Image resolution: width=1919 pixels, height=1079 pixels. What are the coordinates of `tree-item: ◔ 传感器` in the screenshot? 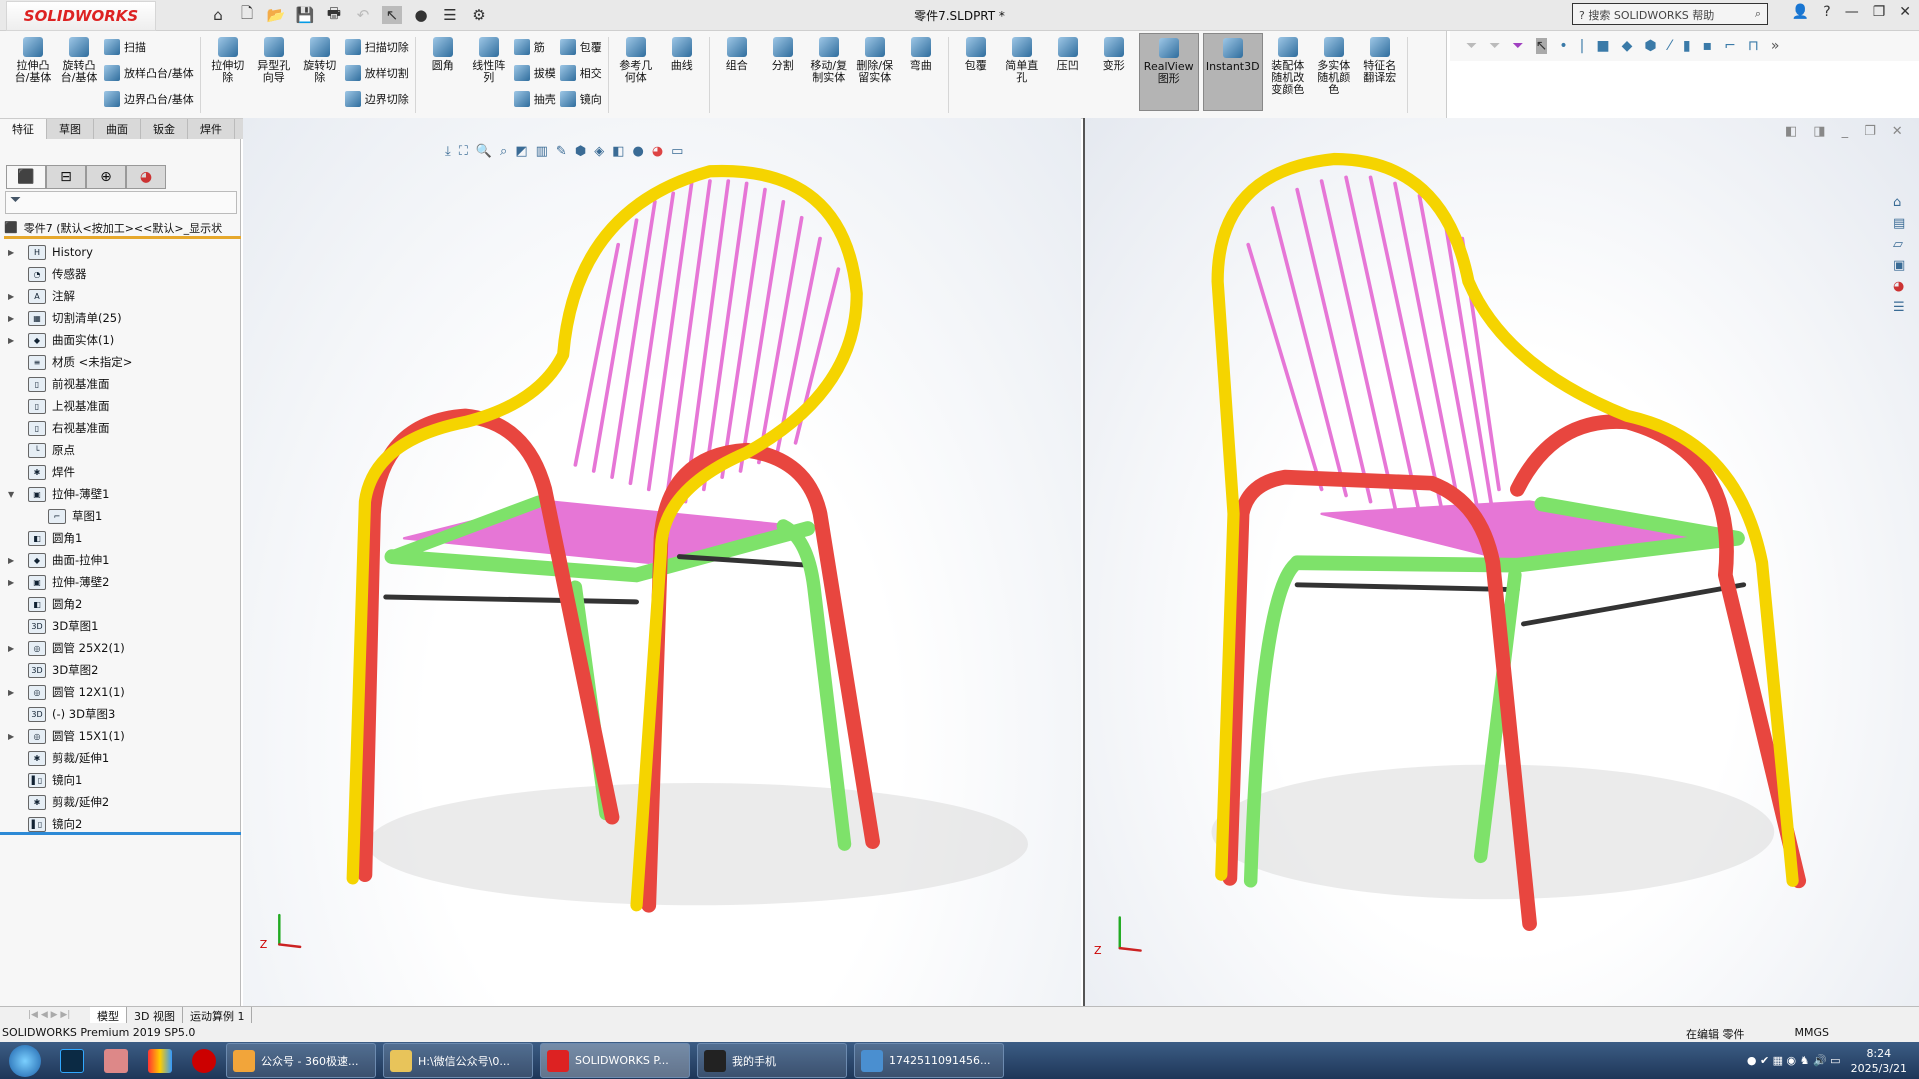 It's located at (120, 274).